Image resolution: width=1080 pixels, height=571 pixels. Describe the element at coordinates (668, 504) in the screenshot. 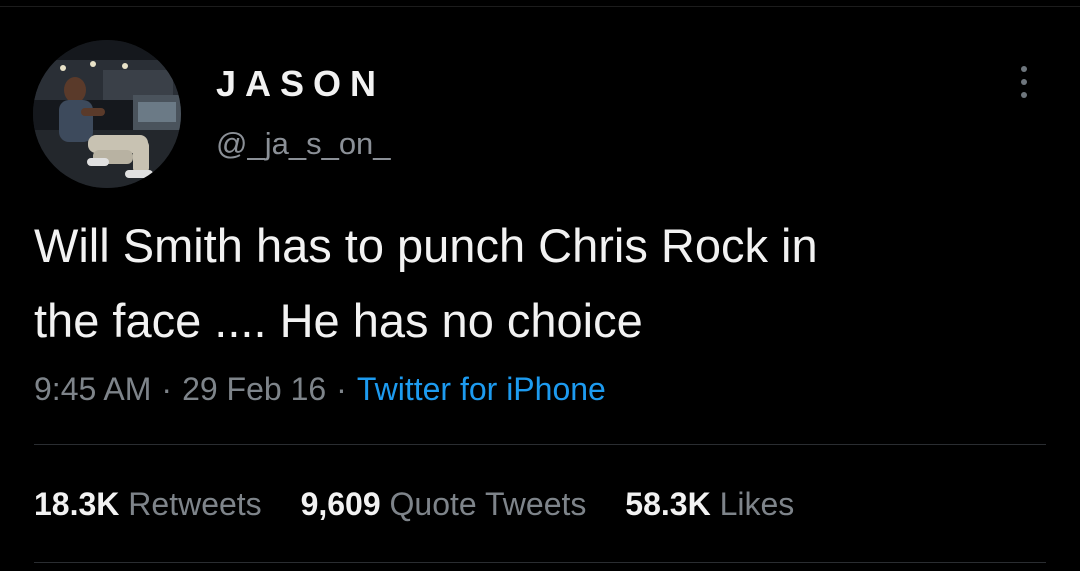

I see `likes-count: 58.3K` at that location.